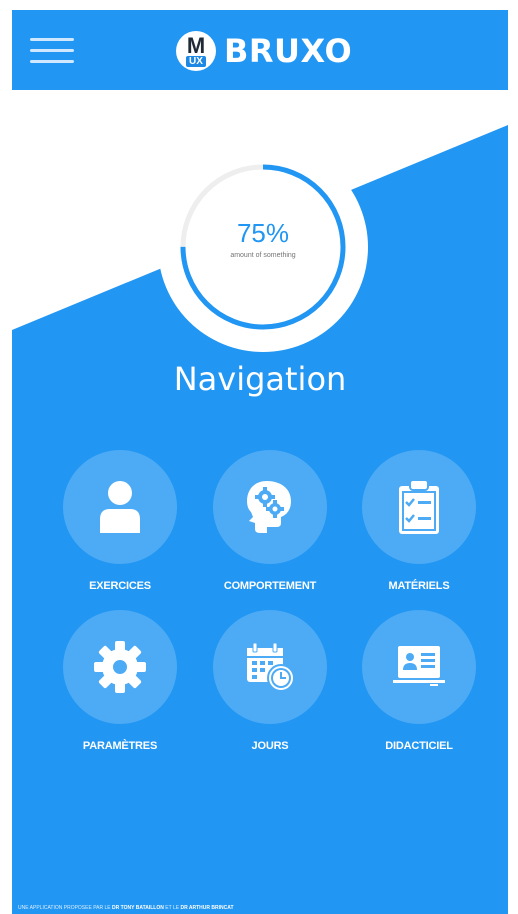 Image resolution: width=518 pixels, height=914 pixels. I want to click on nav-item-jours: JOURS, so click(270, 681).